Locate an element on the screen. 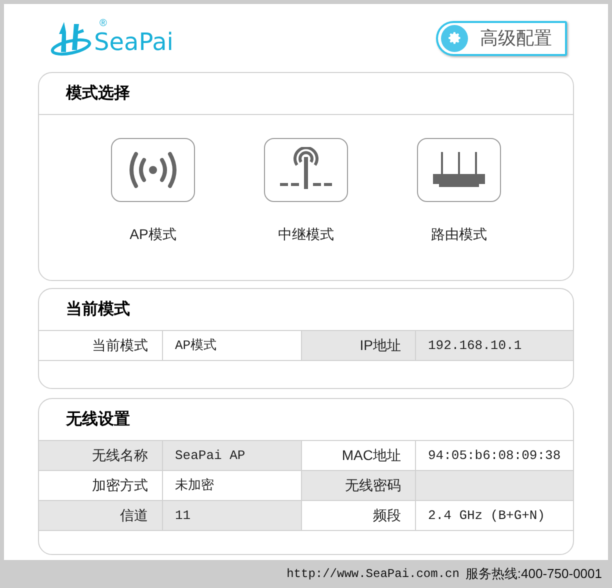 The image size is (612, 588). advanced-settings-button: 高级配置 is located at coordinates (501, 38).